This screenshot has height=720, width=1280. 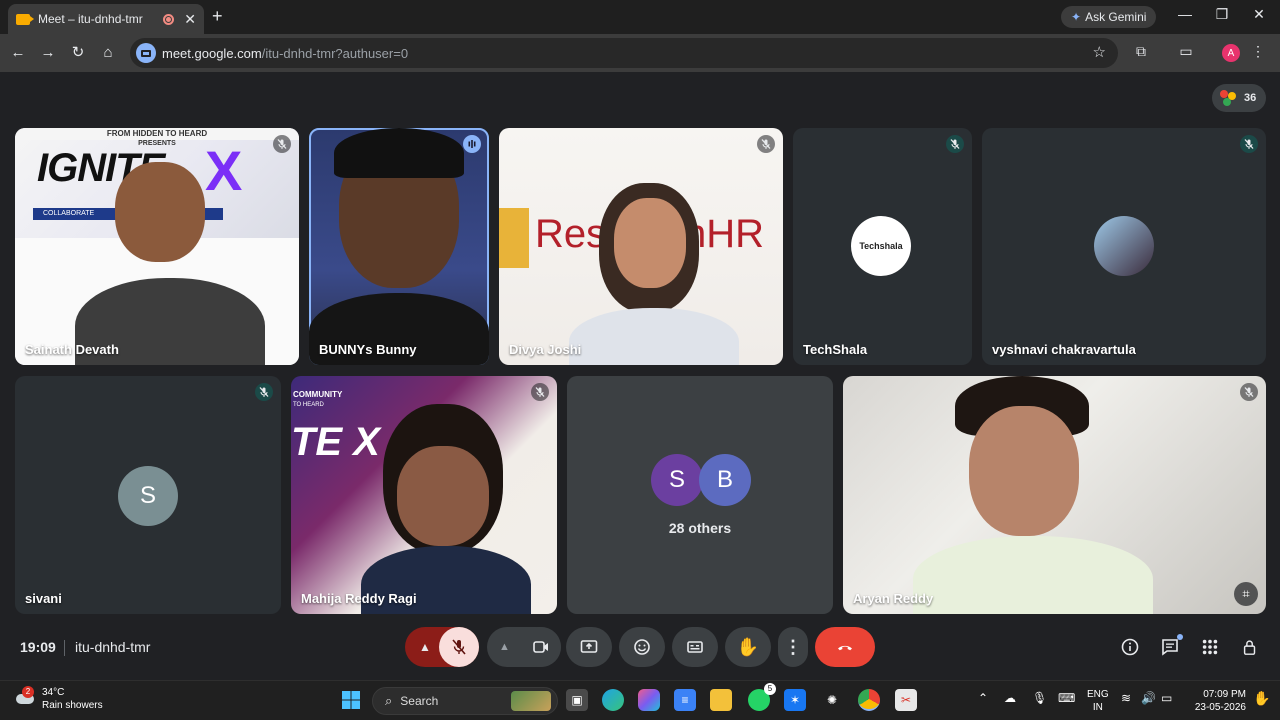 I want to click on reload-icon: ↻, so click(x=78, y=53).